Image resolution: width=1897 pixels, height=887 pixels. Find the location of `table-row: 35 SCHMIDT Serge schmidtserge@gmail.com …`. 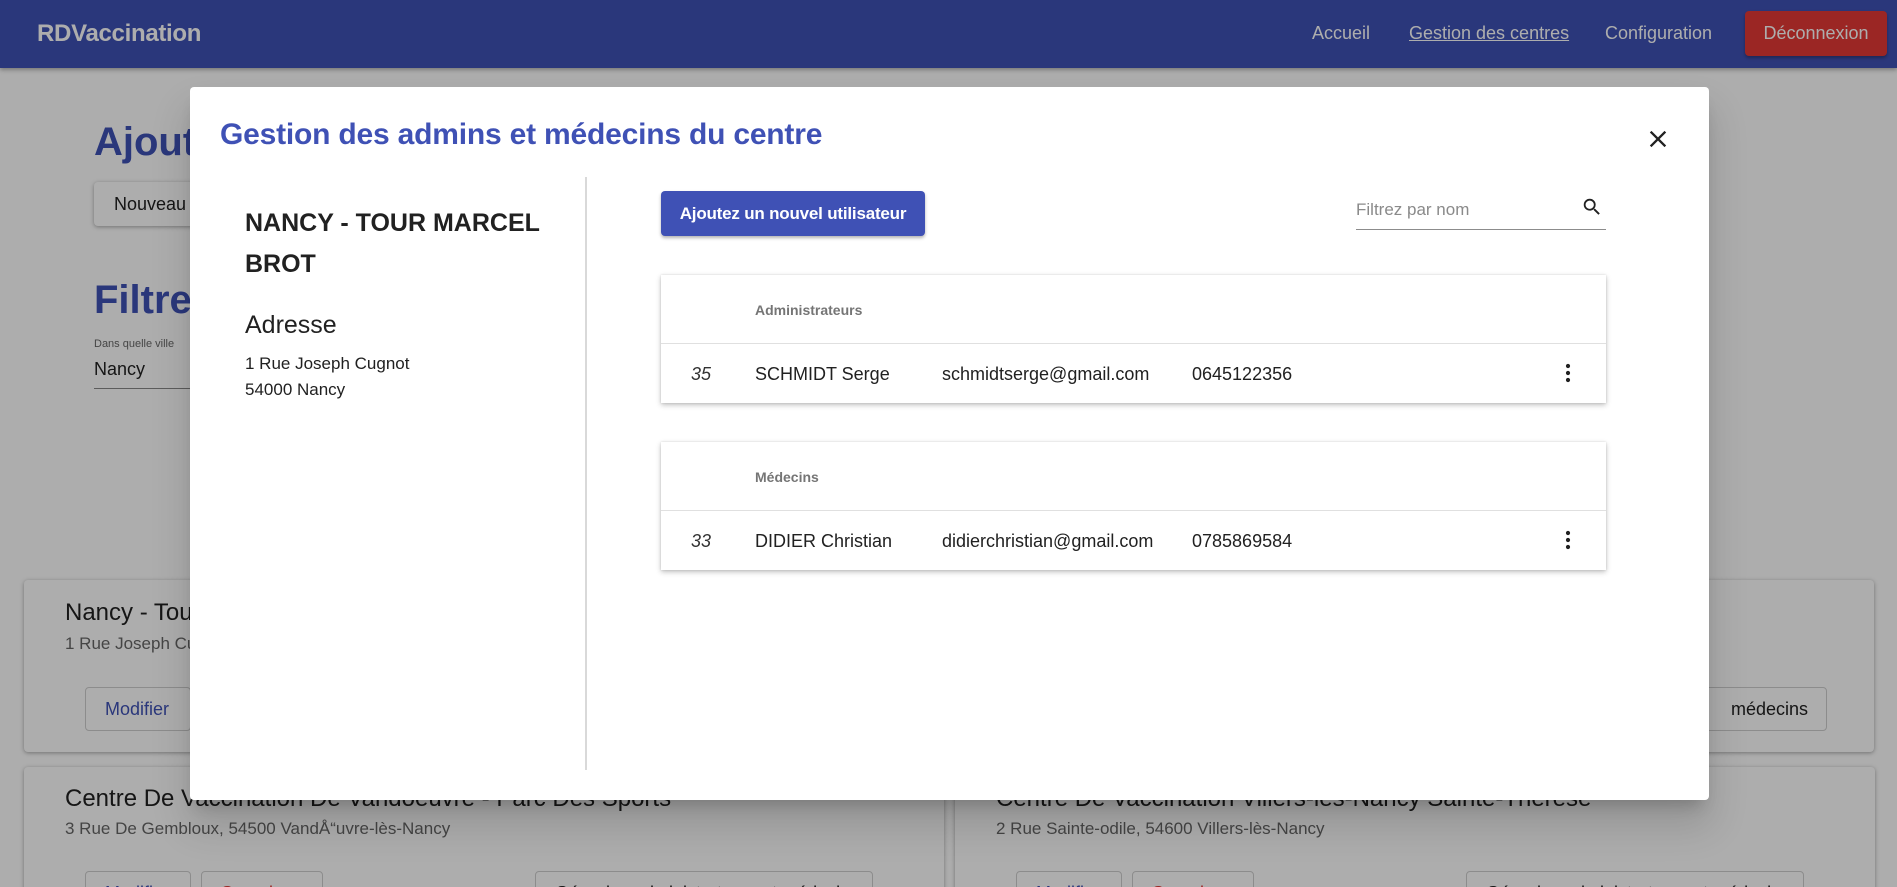

table-row: 35 SCHMIDT Serge schmidtserge@gmail.com … is located at coordinates (1133, 373).